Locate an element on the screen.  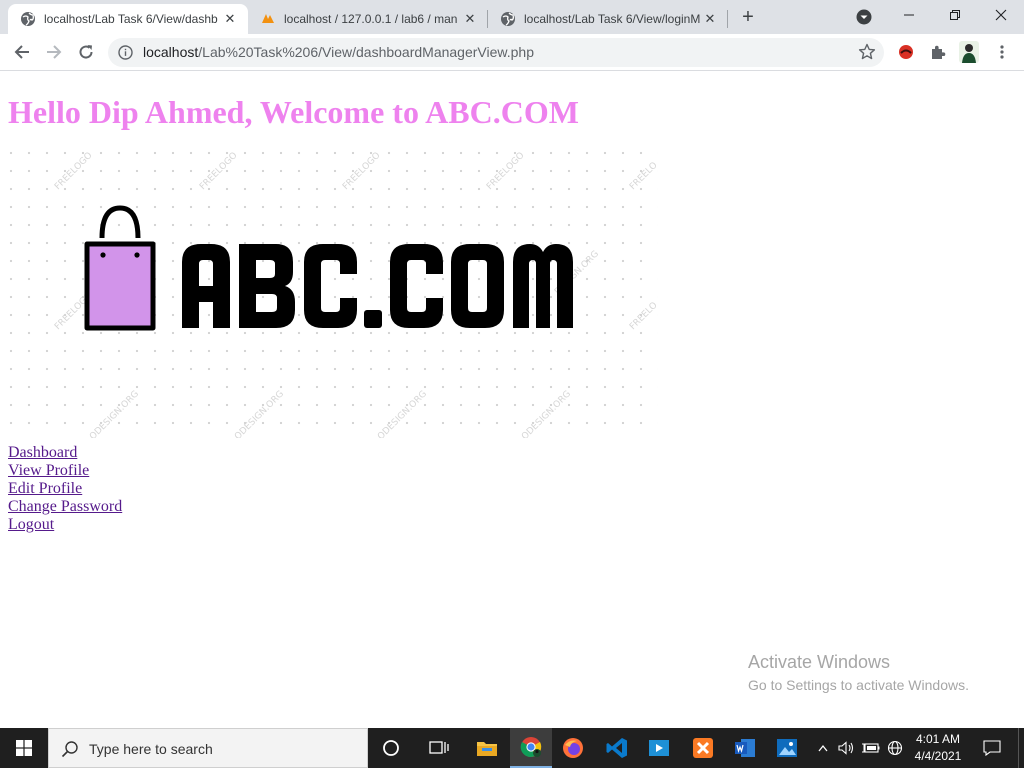
tab-title: localhost/Lab Task 6/View/dashb is located at coordinates (131, 19).